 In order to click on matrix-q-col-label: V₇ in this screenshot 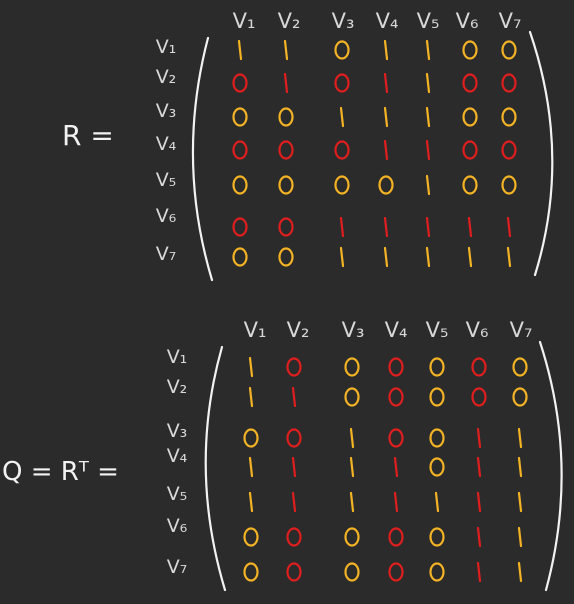, I will do `click(521, 330)`.